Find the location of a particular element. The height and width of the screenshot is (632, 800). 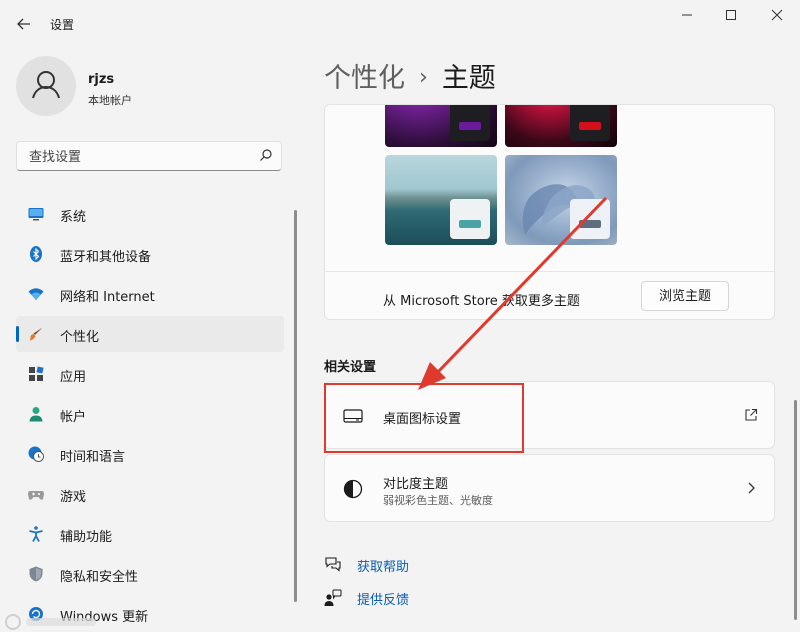

chevron-right-icon is located at coordinates (751, 488).